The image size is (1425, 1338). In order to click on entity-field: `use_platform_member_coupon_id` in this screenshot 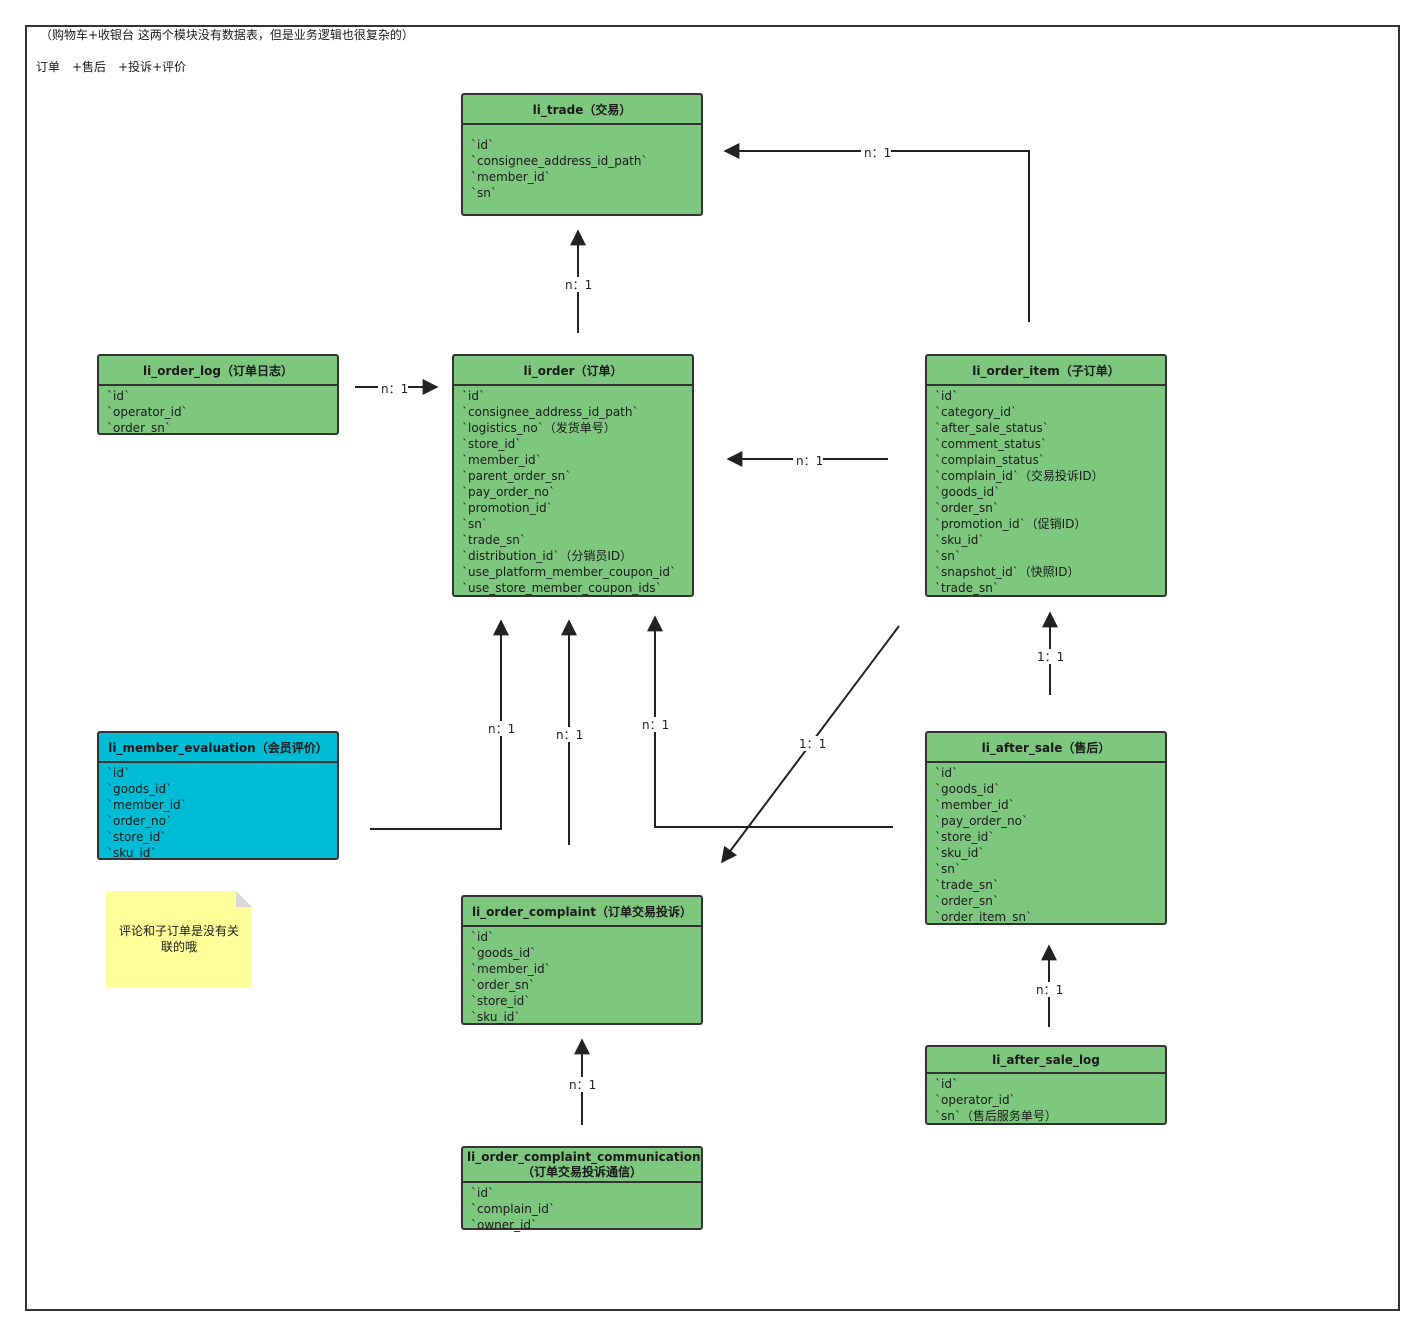, I will do `click(569, 572)`.